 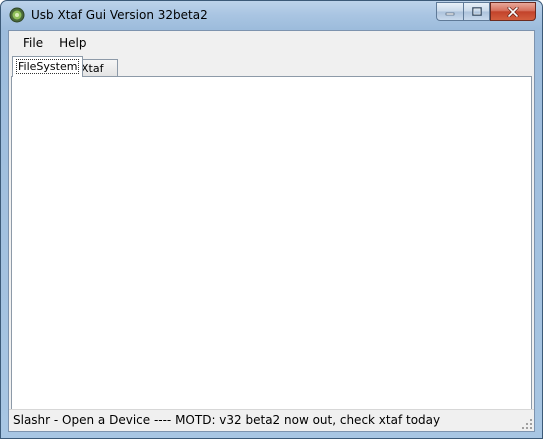 I want to click on minimize-button, so click(x=449, y=11).